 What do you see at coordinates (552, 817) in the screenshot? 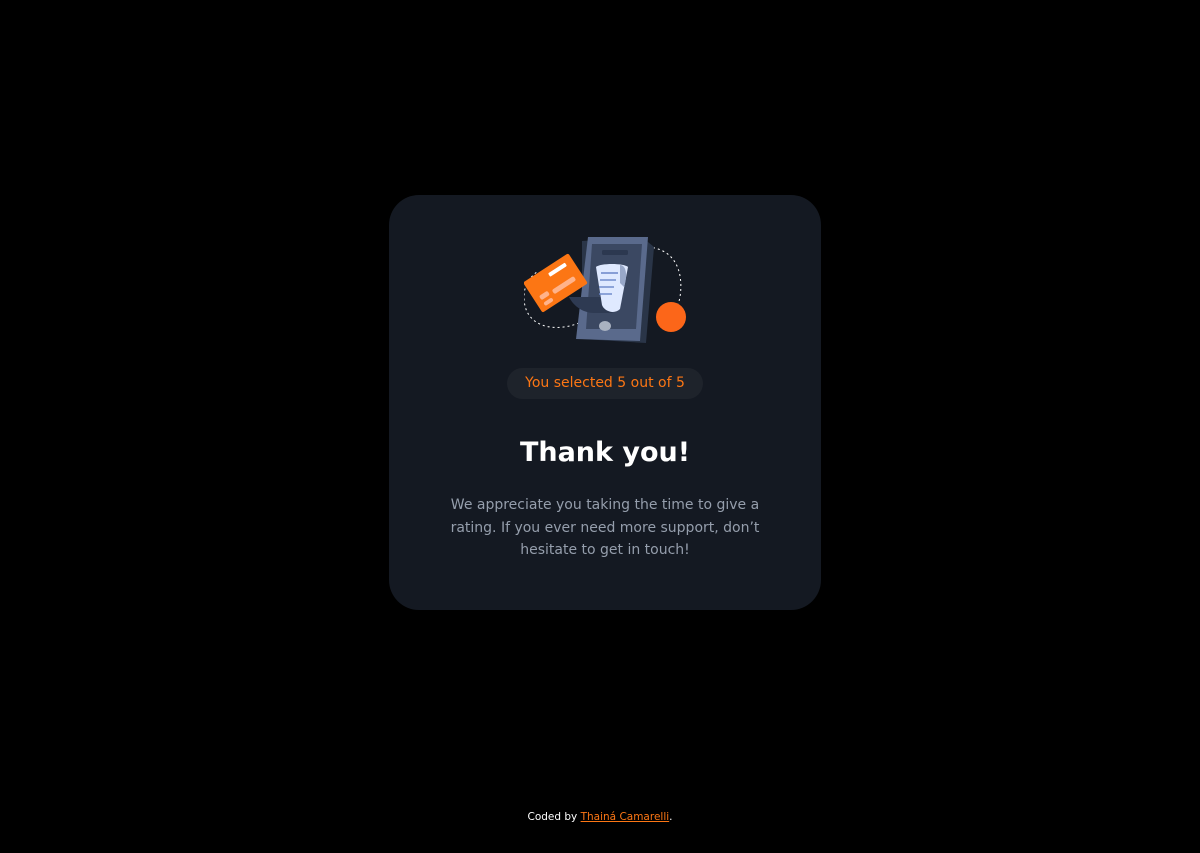
I see `coded-by-label: Coded by` at bounding box center [552, 817].